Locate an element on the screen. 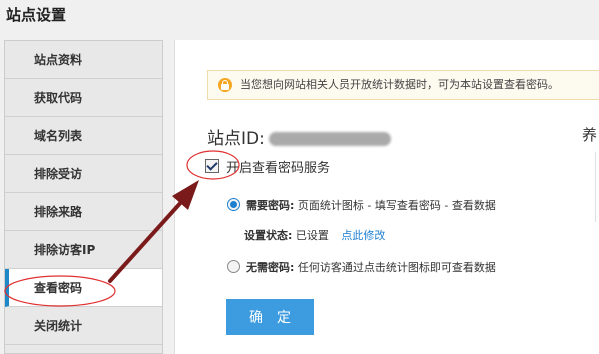 The height and width of the screenshot is (354, 599). status-value: 已设置 is located at coordinates (312, 235).